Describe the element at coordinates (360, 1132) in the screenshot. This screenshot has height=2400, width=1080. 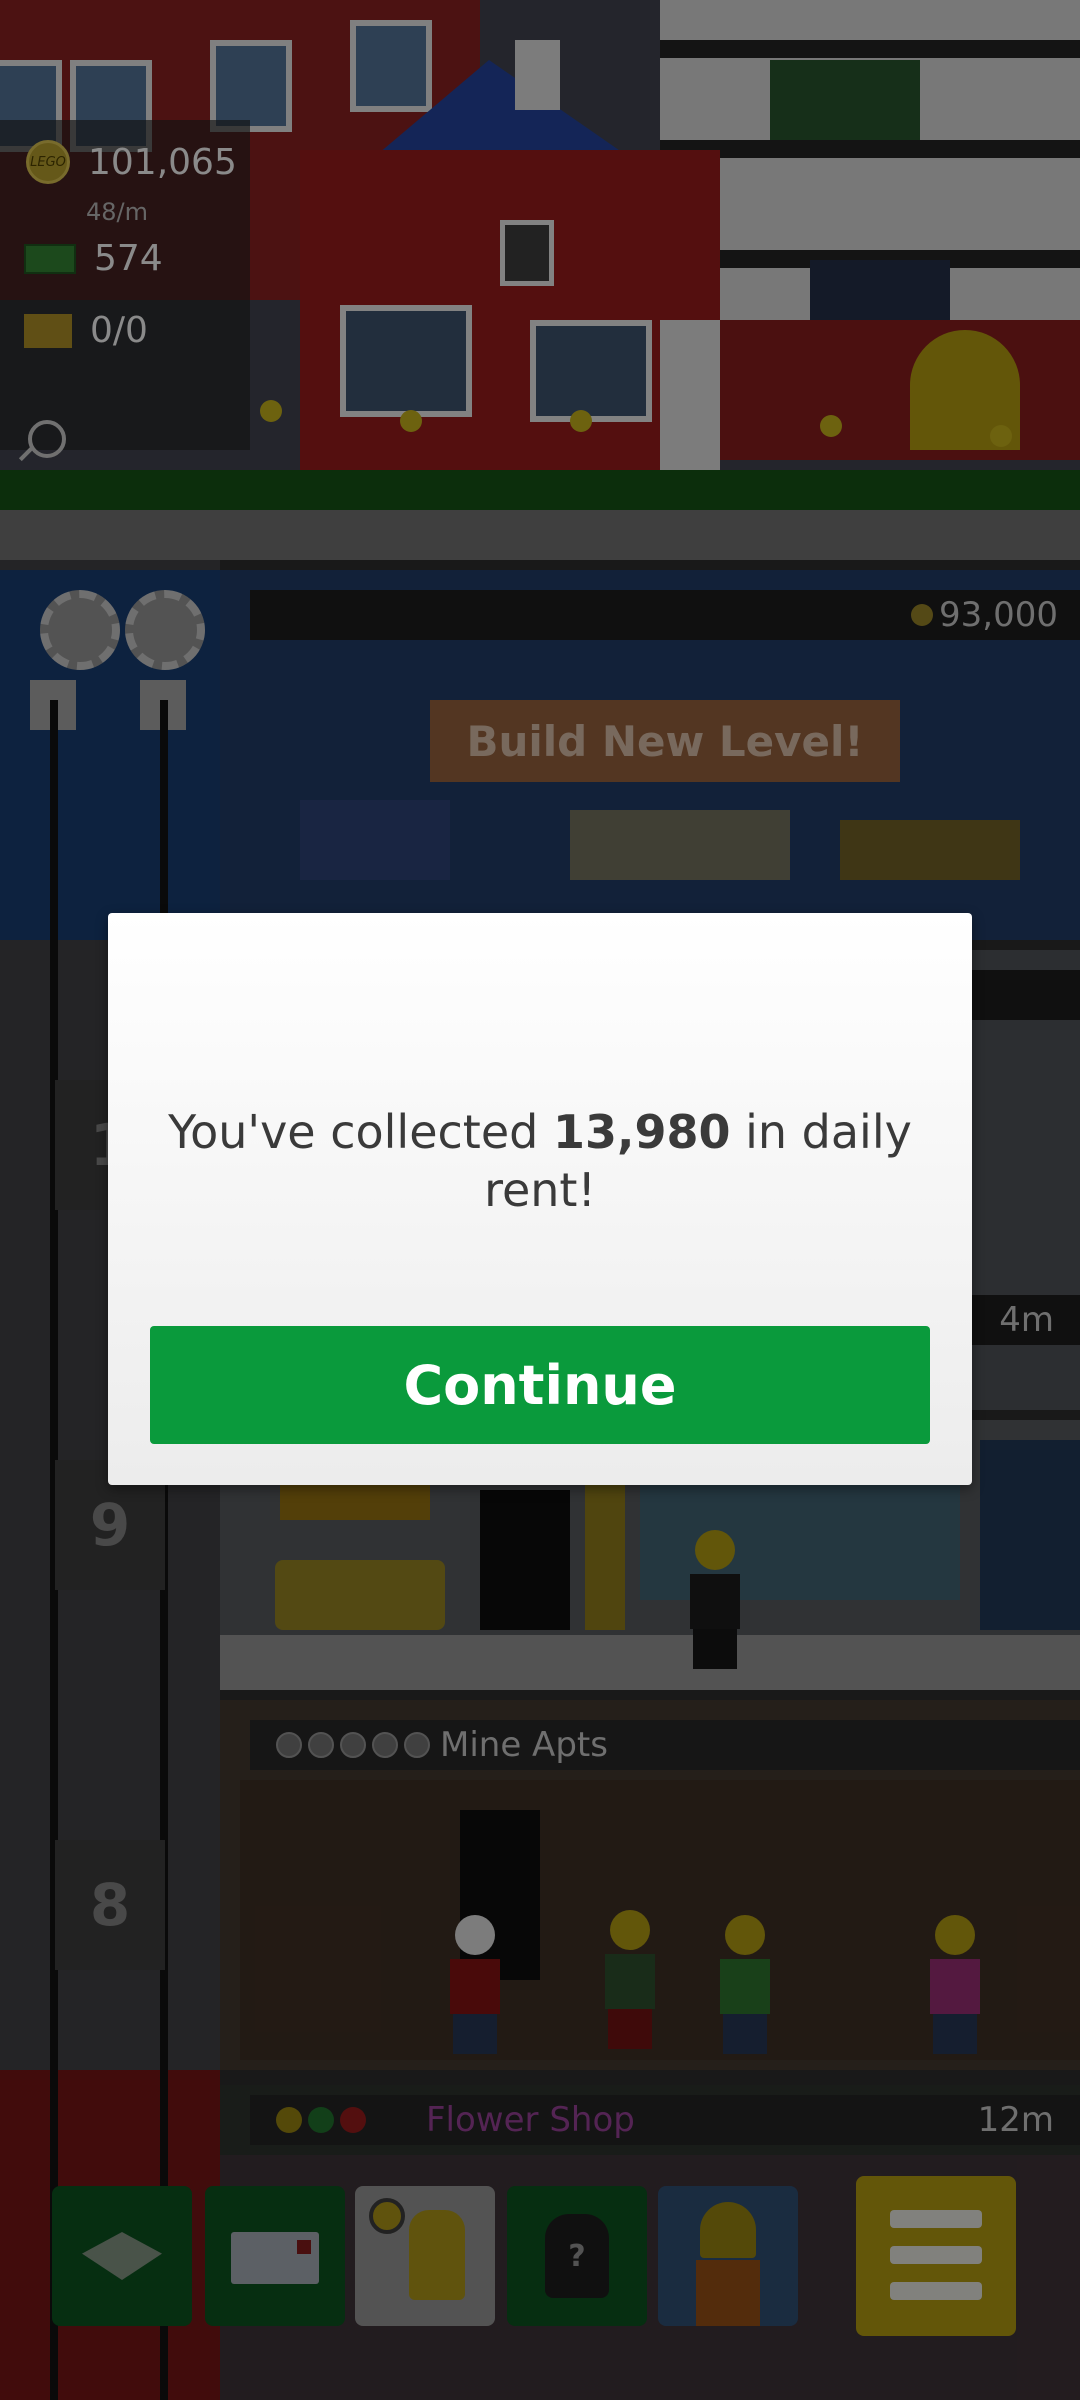
I see `message-prefix: You've collected` at that location.